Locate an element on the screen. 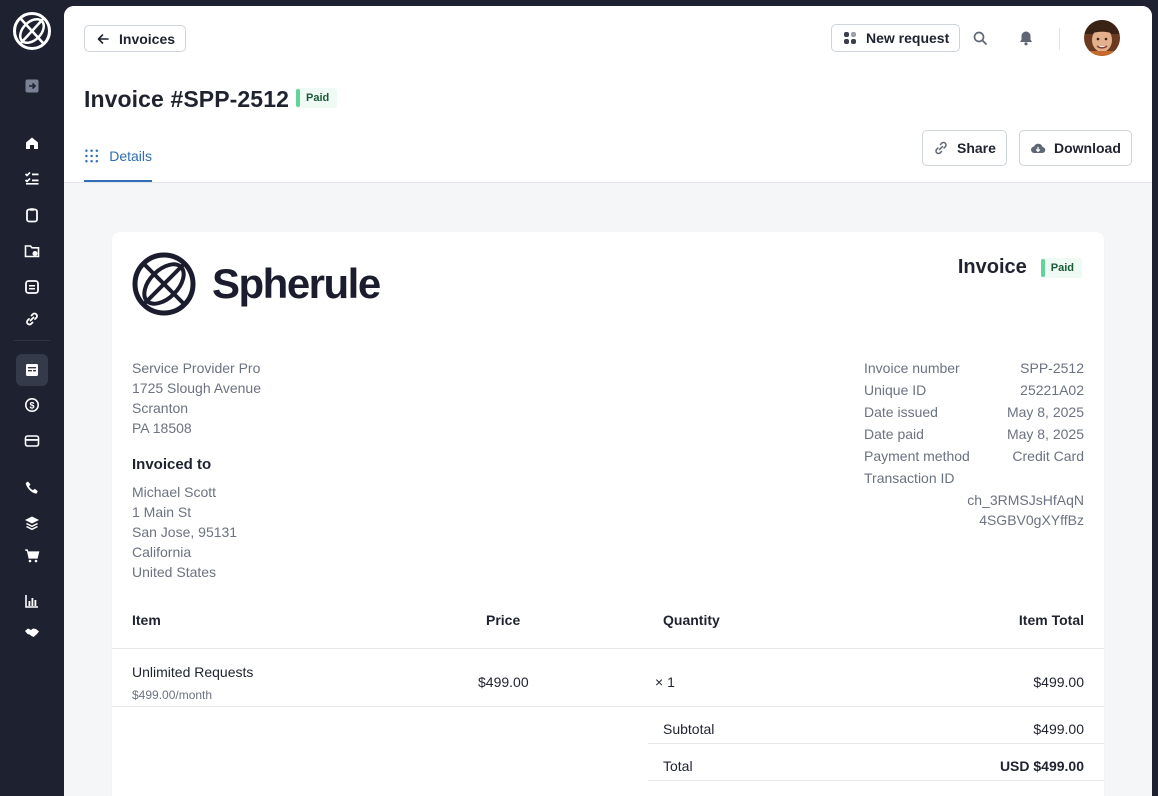 Image resolution: width=1158 pixels, height=796 pixels. invoice-heading: Invoice Paid is located at coordinates (1020, 267).